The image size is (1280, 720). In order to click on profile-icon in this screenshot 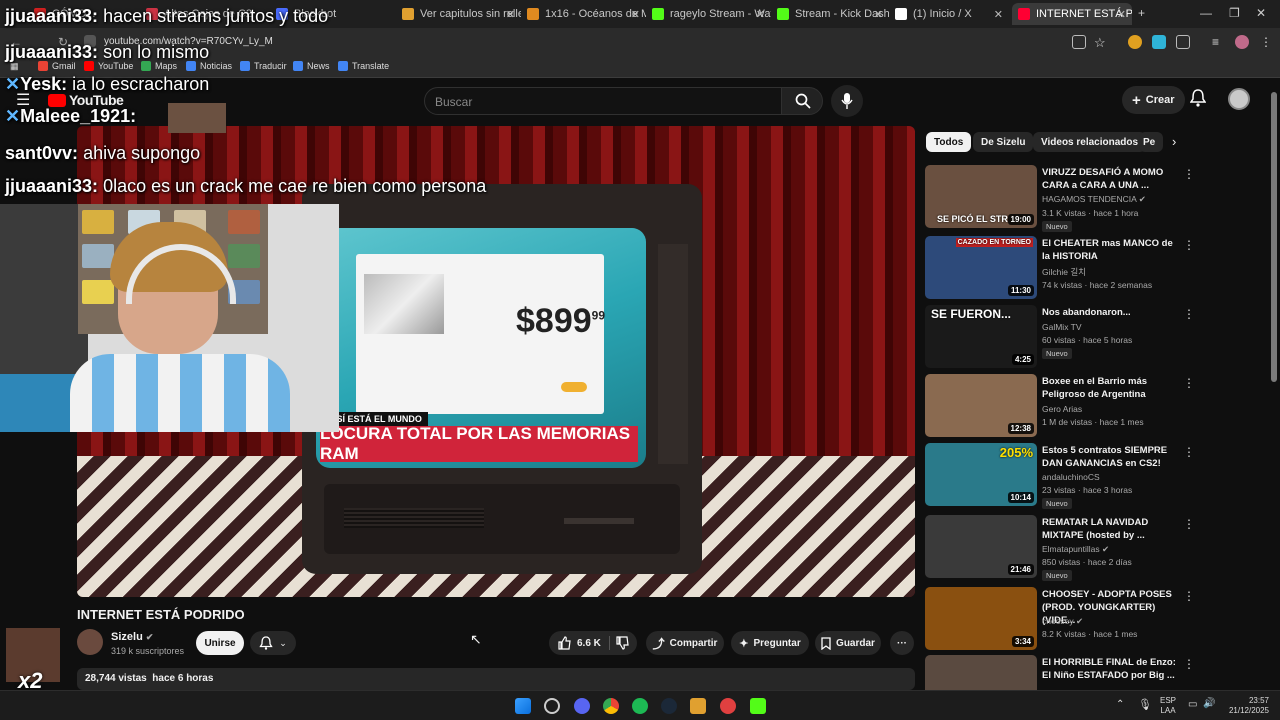, I will do `click(1242, 42)`.